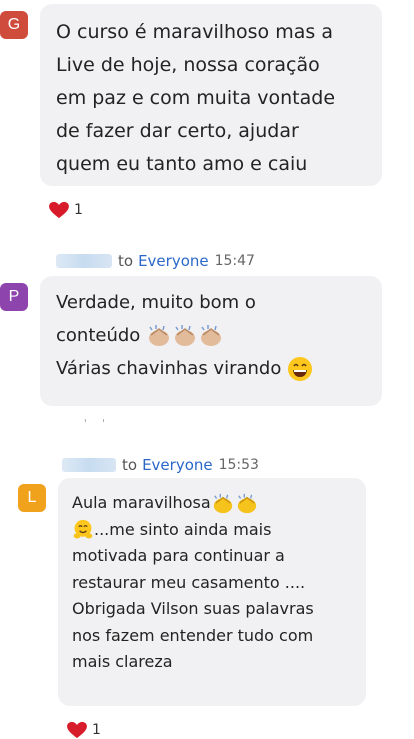 The width and height of the screenshot is (414, 739). I want to click on timestamp: 15:53, so click(238, 465).